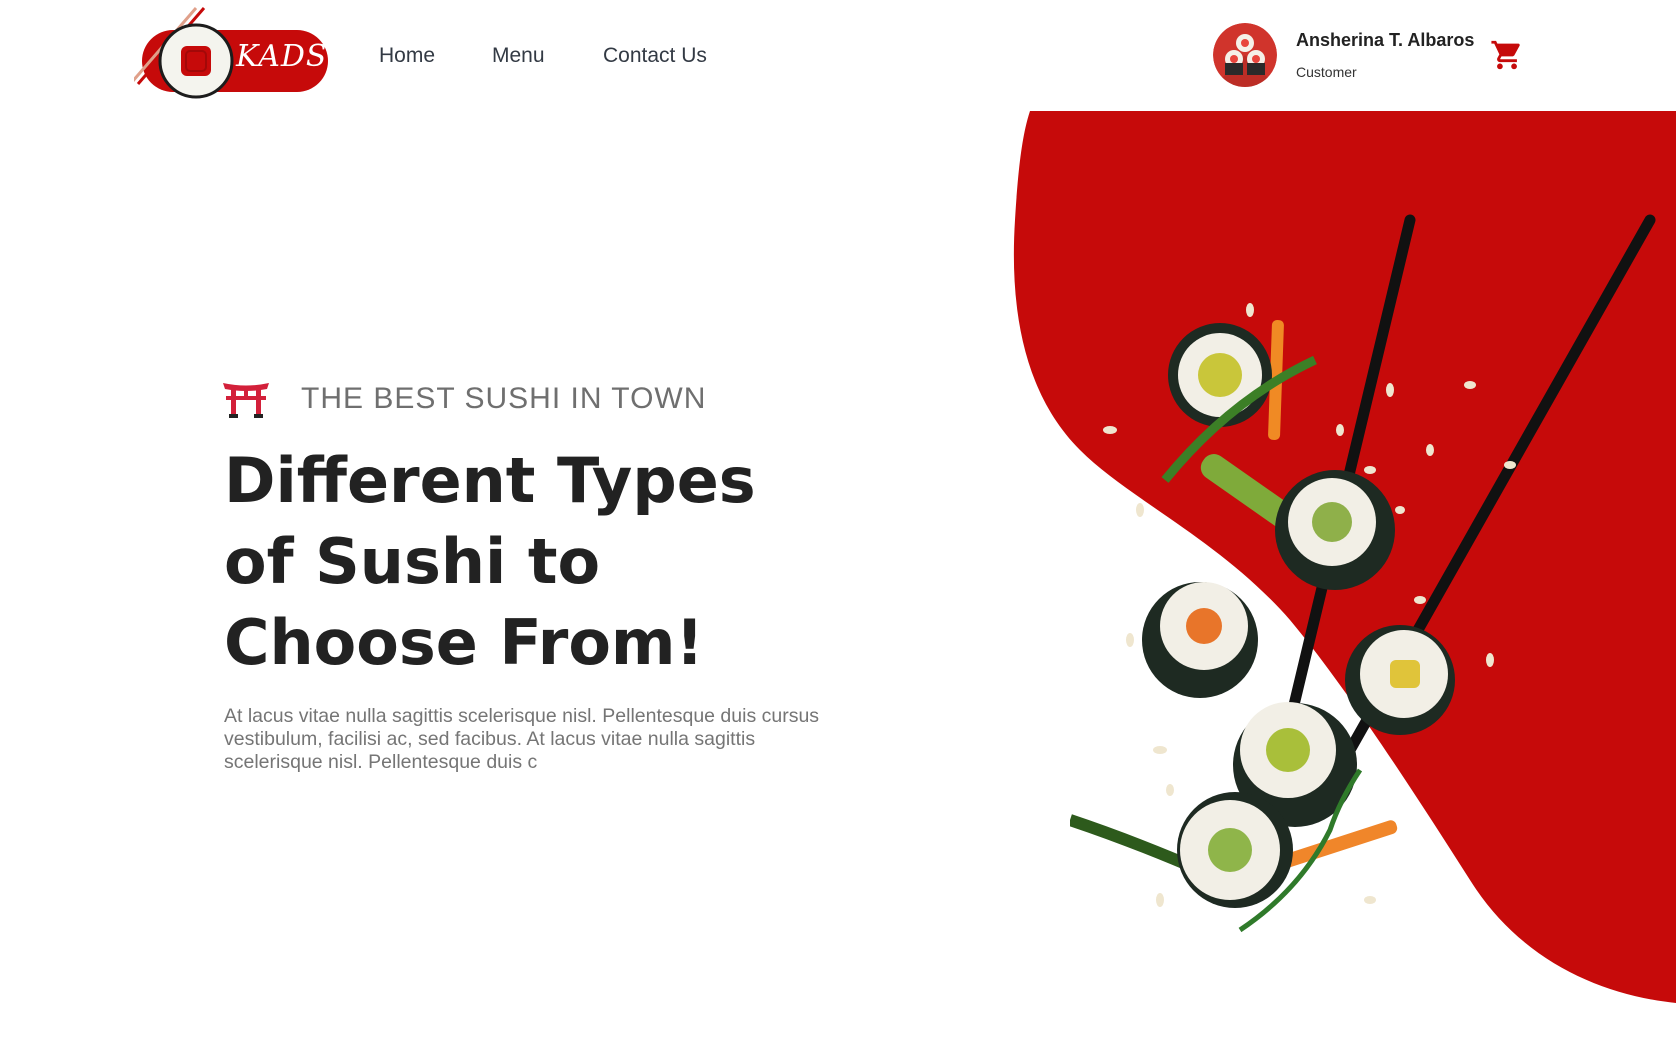  What do you see at coordinates (655, 56) in the screenshot?
I see `nav-contact-us: Contact Us` at bounding box center [655, 56].